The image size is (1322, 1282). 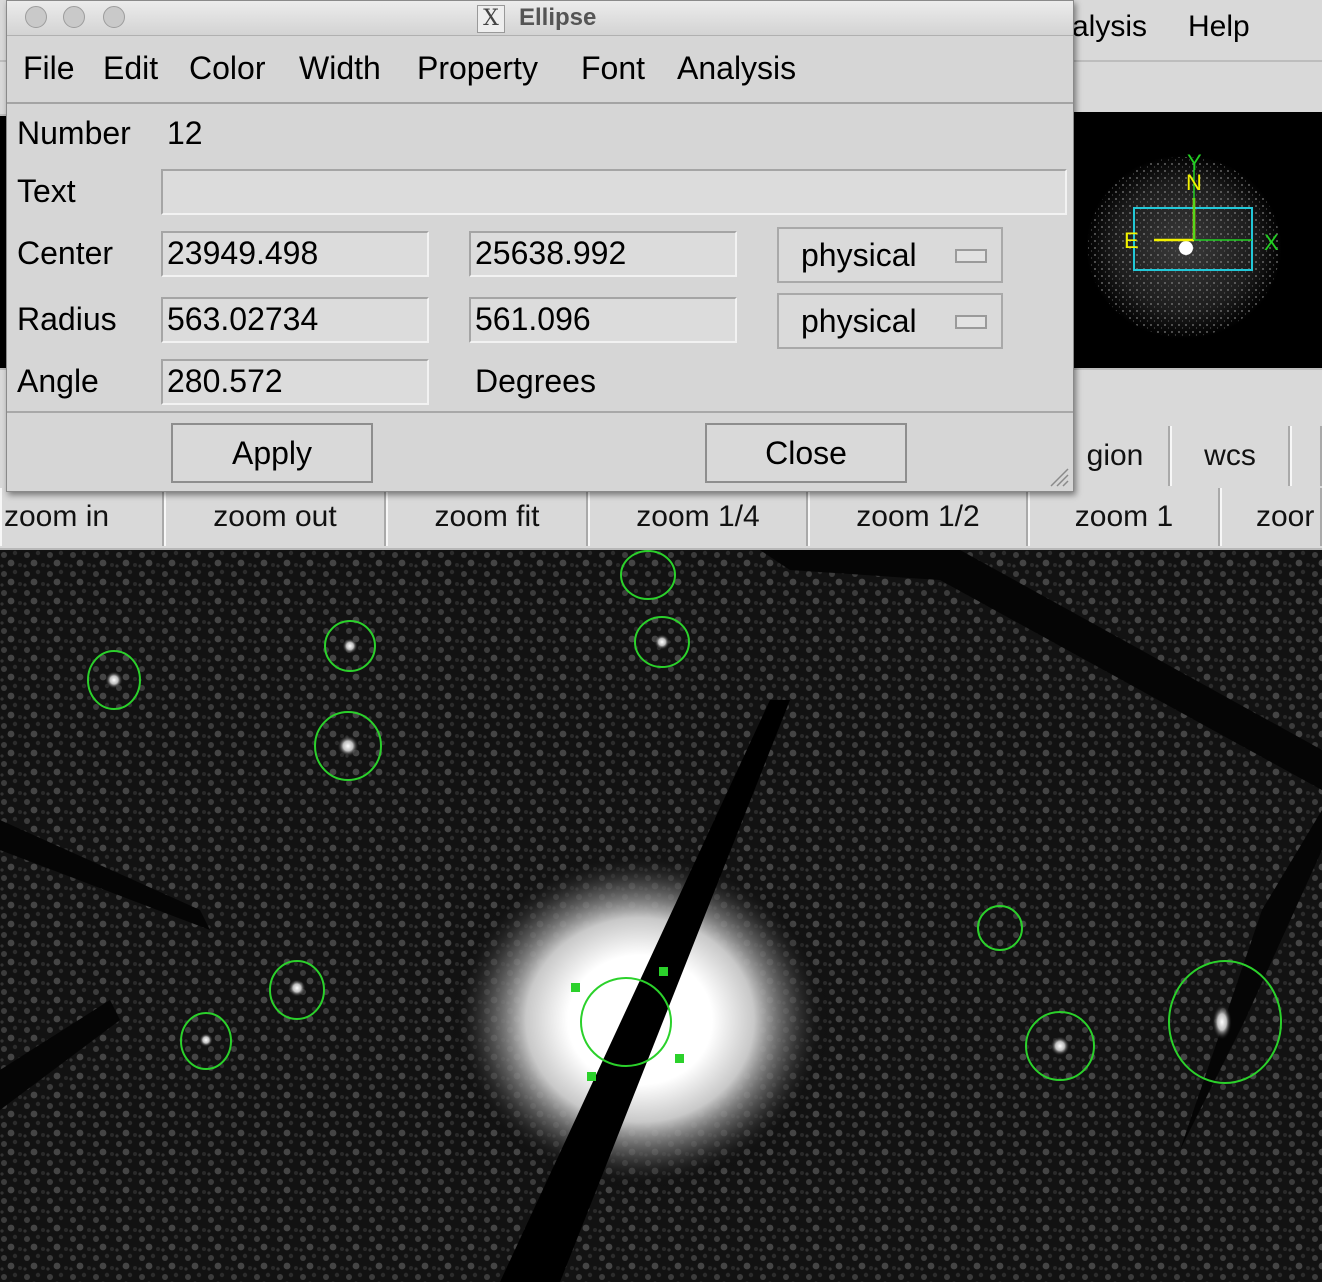 What do you see at coordinates (1219, 27) in the screenshot?
I see `main-menu-help: Help` at bounding box center [1219, 27].